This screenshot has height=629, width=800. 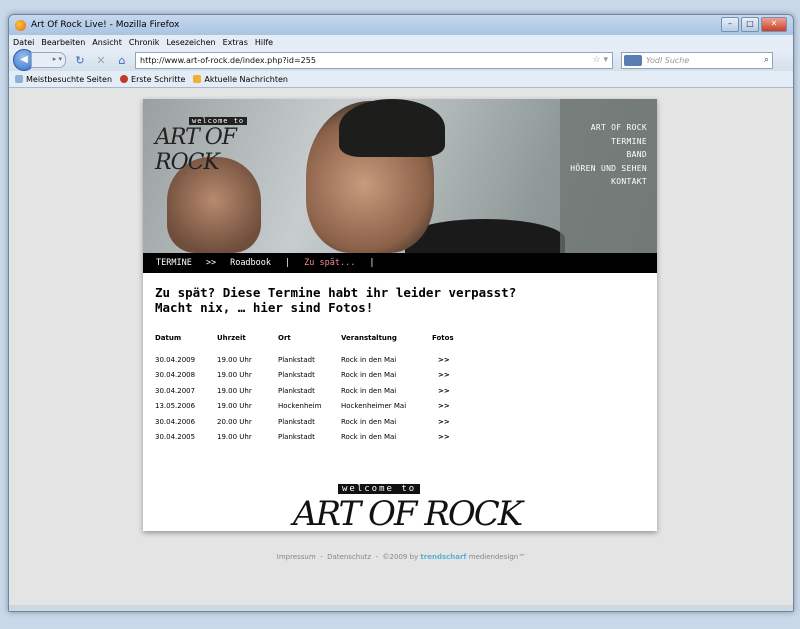 What do you see at coordinates (443, 557) in the screenshot?
I see `brand-link: trendscharf` at bounding box center [443, 557].